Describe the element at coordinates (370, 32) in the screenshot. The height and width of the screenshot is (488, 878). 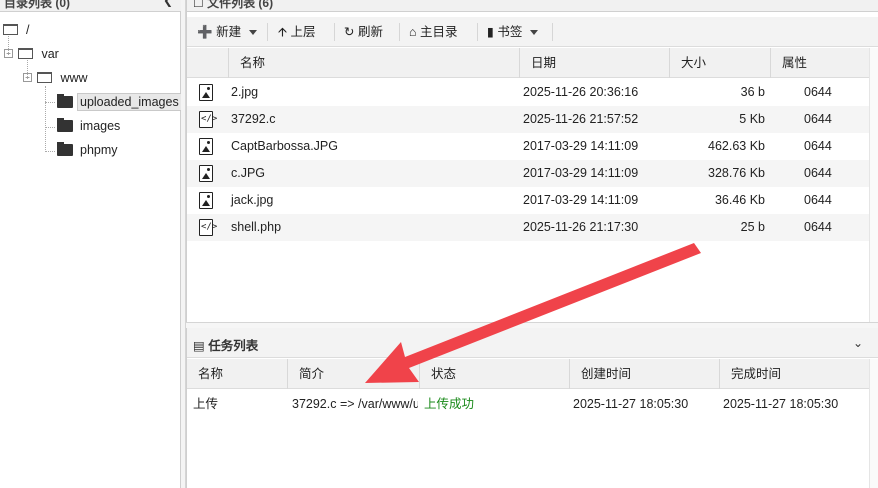
I see `refresh-label: 刷新` at that location.